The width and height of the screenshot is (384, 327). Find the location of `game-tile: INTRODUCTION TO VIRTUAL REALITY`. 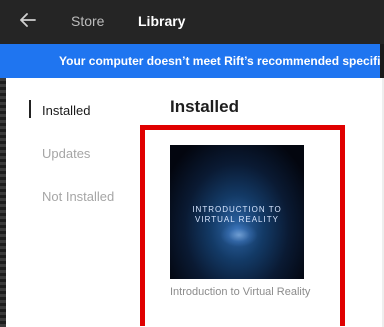

game-tile: INTRODUCTION TO VIRTUAL REALITY is located at coordinates (237, 212).